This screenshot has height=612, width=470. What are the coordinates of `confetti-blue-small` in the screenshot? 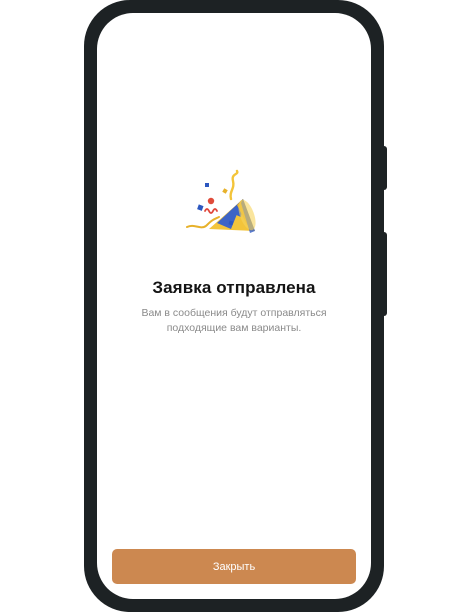 It's located at (207, 185).